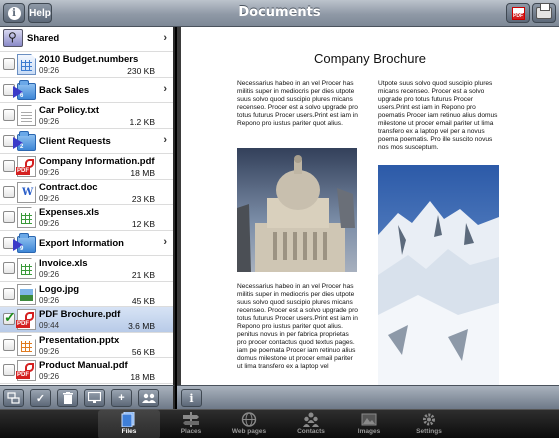 The height and width of the screenshot is (438, 559). I want to click on tab-web-pages: Web pages, so click(249, 424).